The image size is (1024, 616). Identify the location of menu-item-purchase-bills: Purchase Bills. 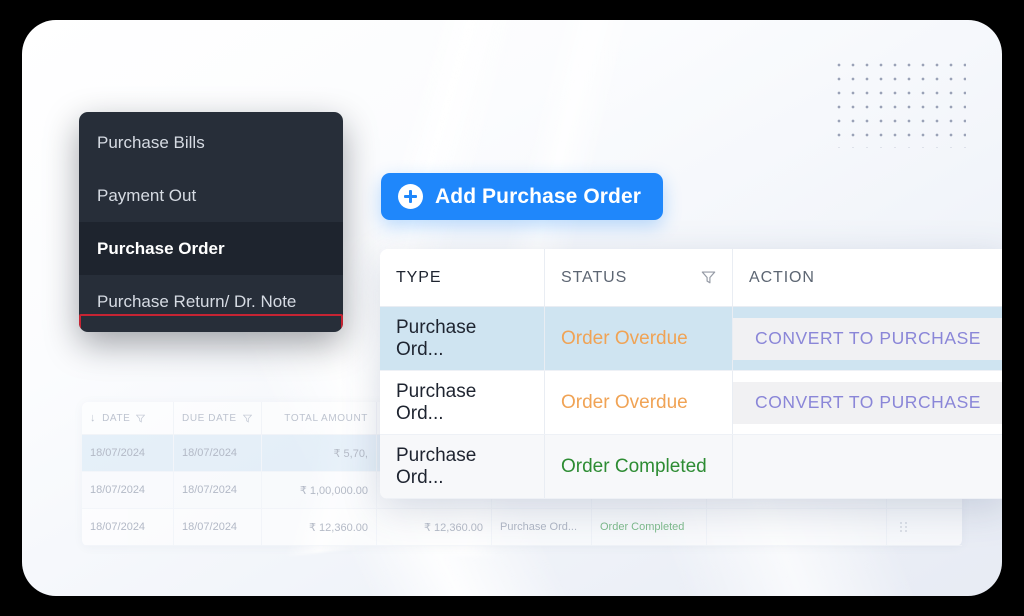
(211, 142).